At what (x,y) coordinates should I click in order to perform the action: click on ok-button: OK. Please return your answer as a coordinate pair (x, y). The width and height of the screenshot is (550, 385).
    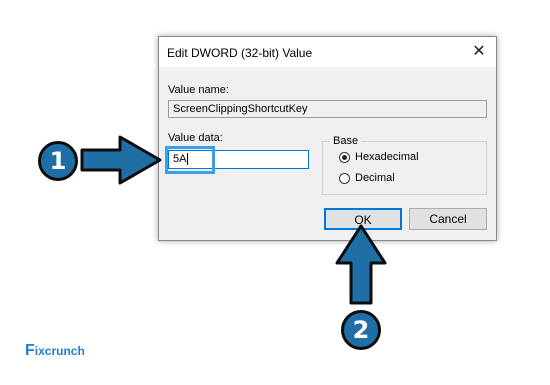
    Looking at the image, I should click on (363, 219).